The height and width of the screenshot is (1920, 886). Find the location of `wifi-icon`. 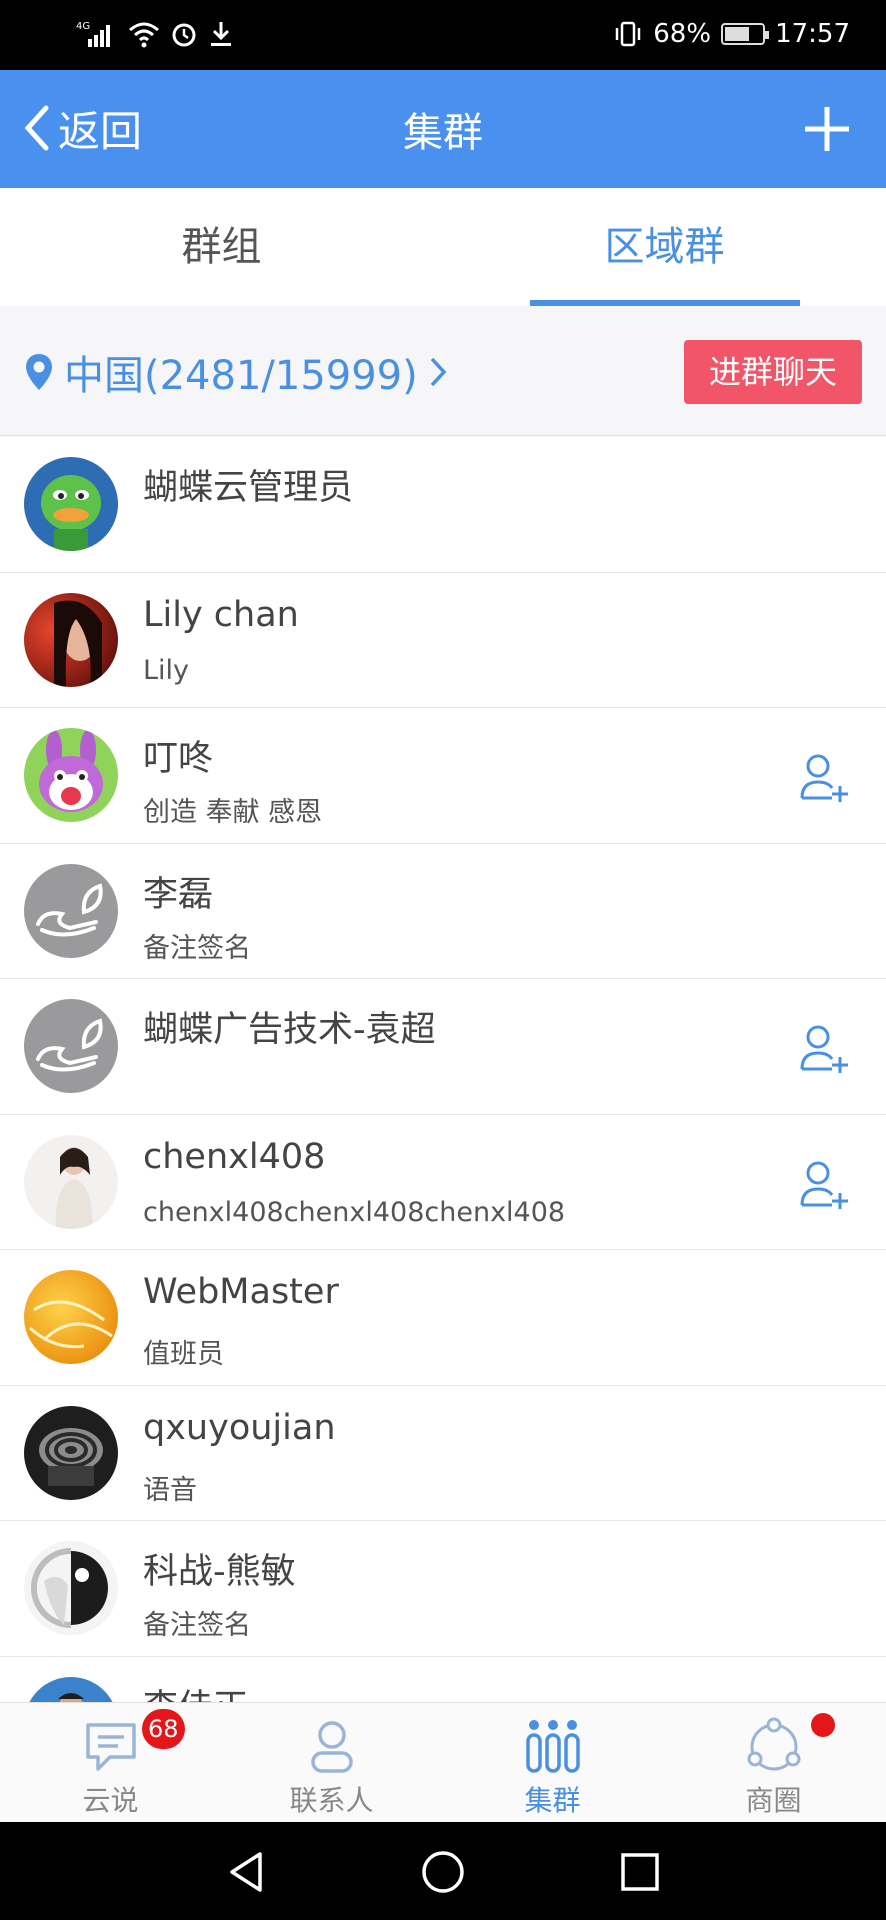

wifi-icon is located at coordinates (144, 35).